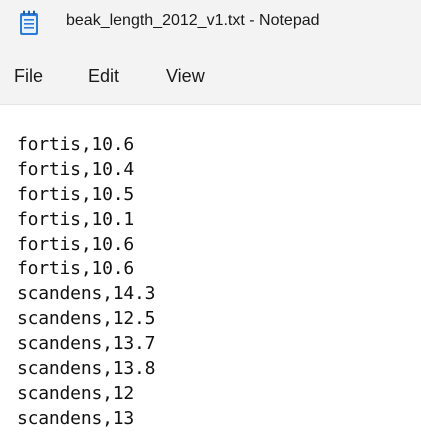 Image resolution: width=421 pixels, height=438 pixels. Describe the element at coordinates (76, 418) in the screenshot. I see `editor-line: scandens,13` at that location.